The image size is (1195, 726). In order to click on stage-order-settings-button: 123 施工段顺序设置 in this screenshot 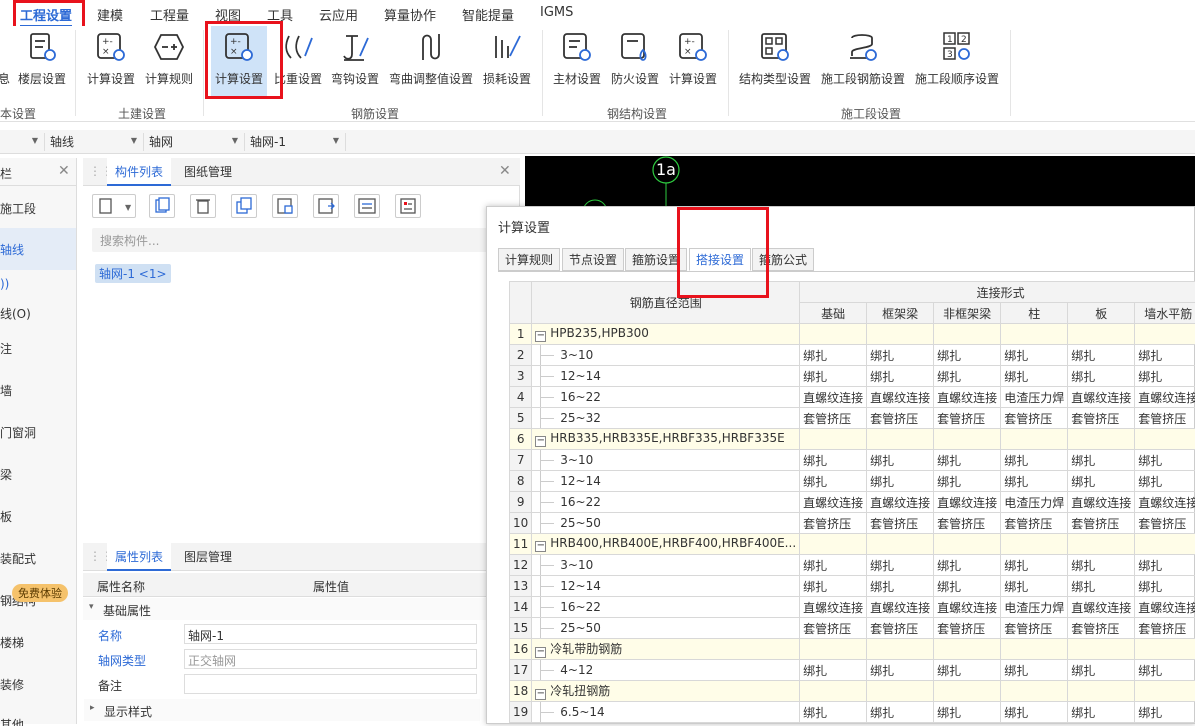, I will do `click(957, 62)`.